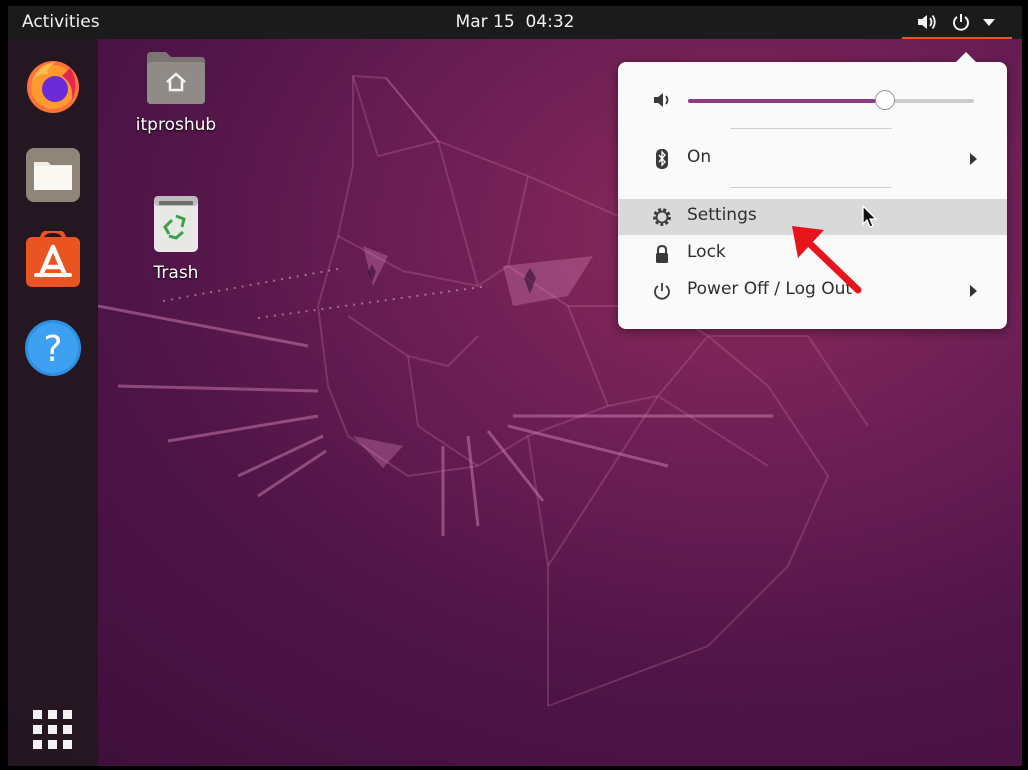  I want to click on desktop-trash: Trash, so click(176, 238).